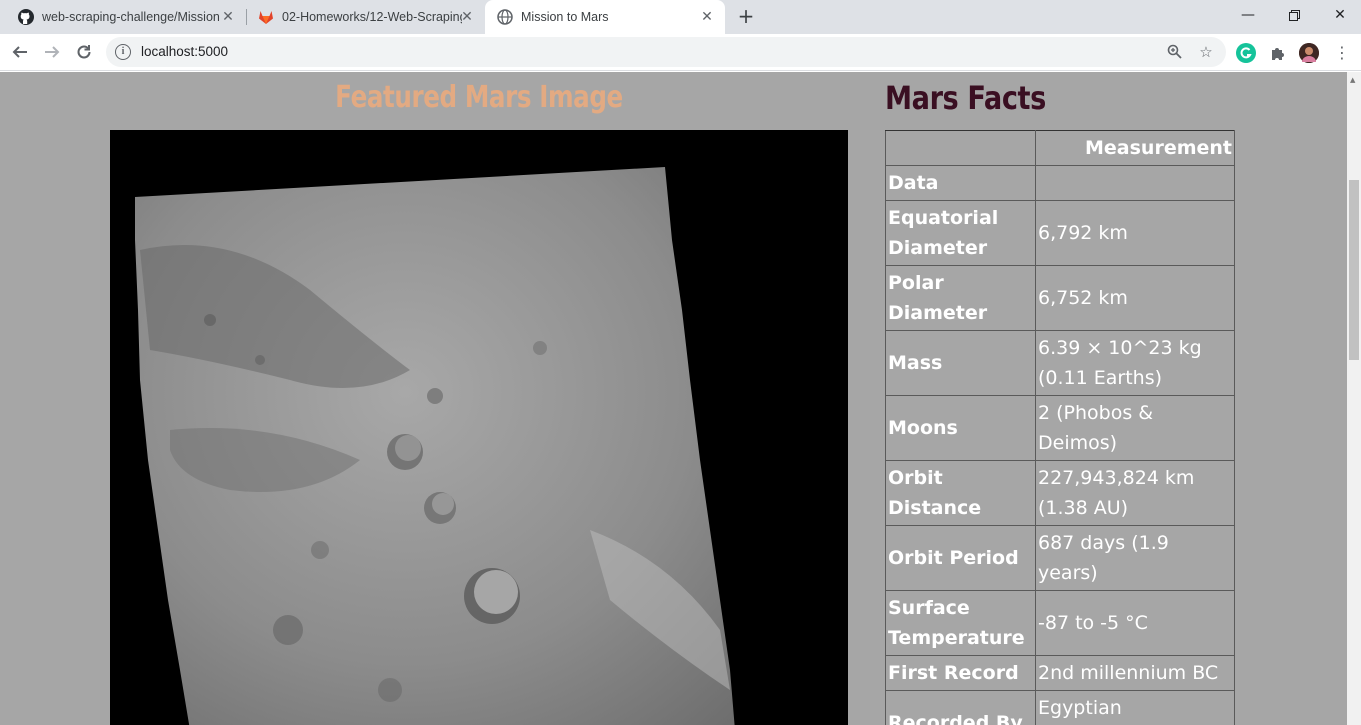  I want to click on new-tab-button: +, so click(746, 16).